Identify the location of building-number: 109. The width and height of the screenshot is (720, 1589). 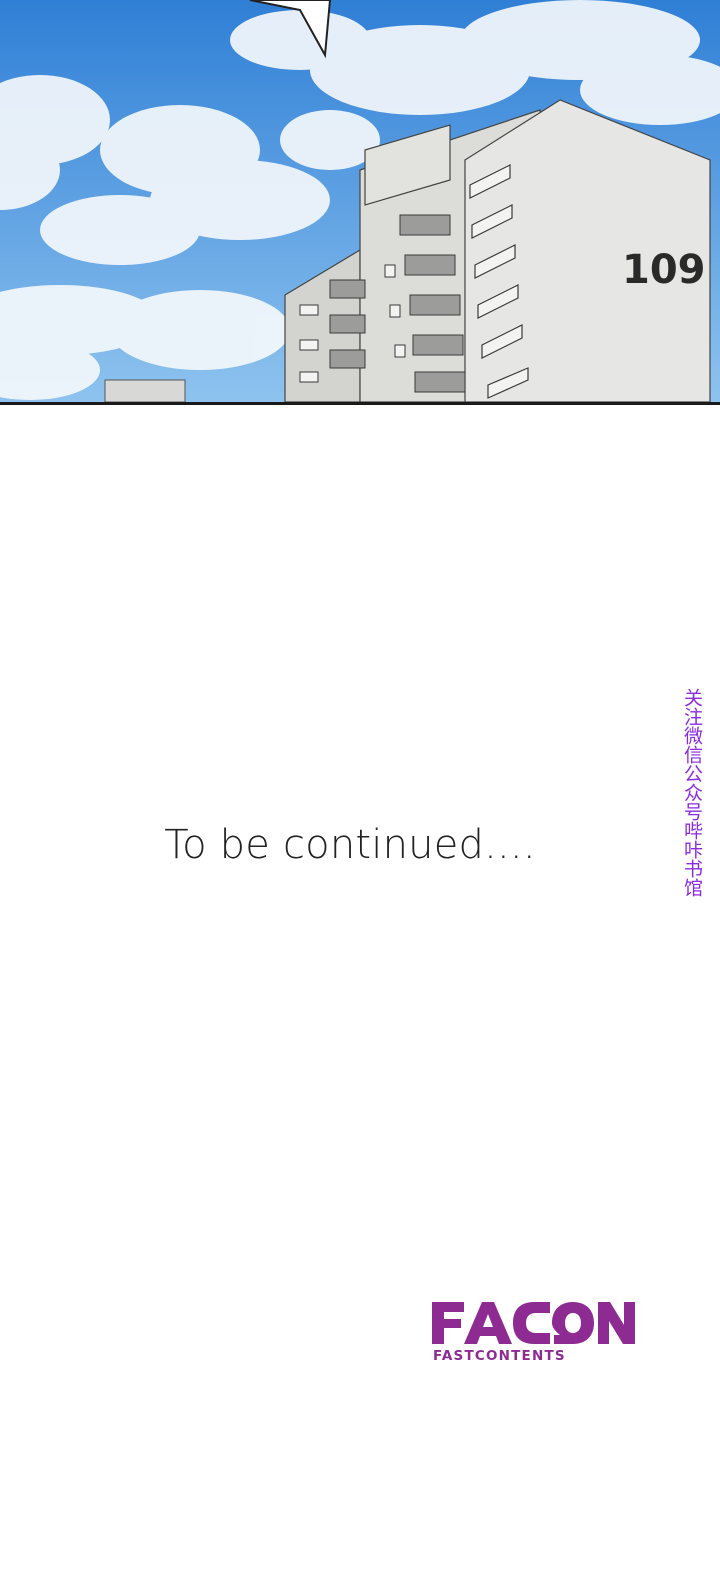
(664, 270).